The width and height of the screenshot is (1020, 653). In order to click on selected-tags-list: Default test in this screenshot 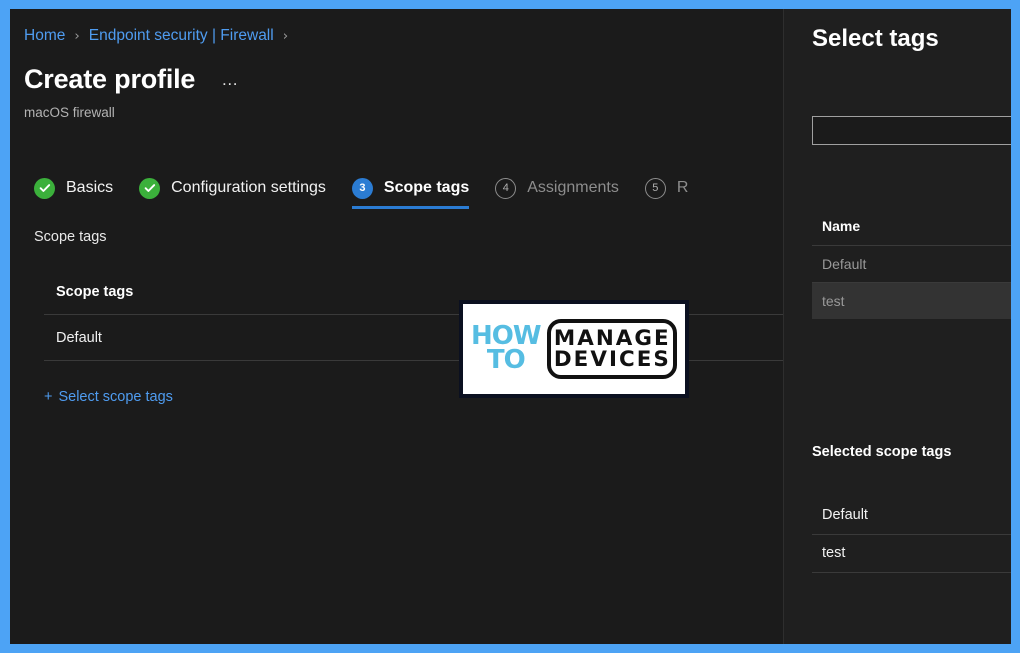, I will do `click(911, 535)`.